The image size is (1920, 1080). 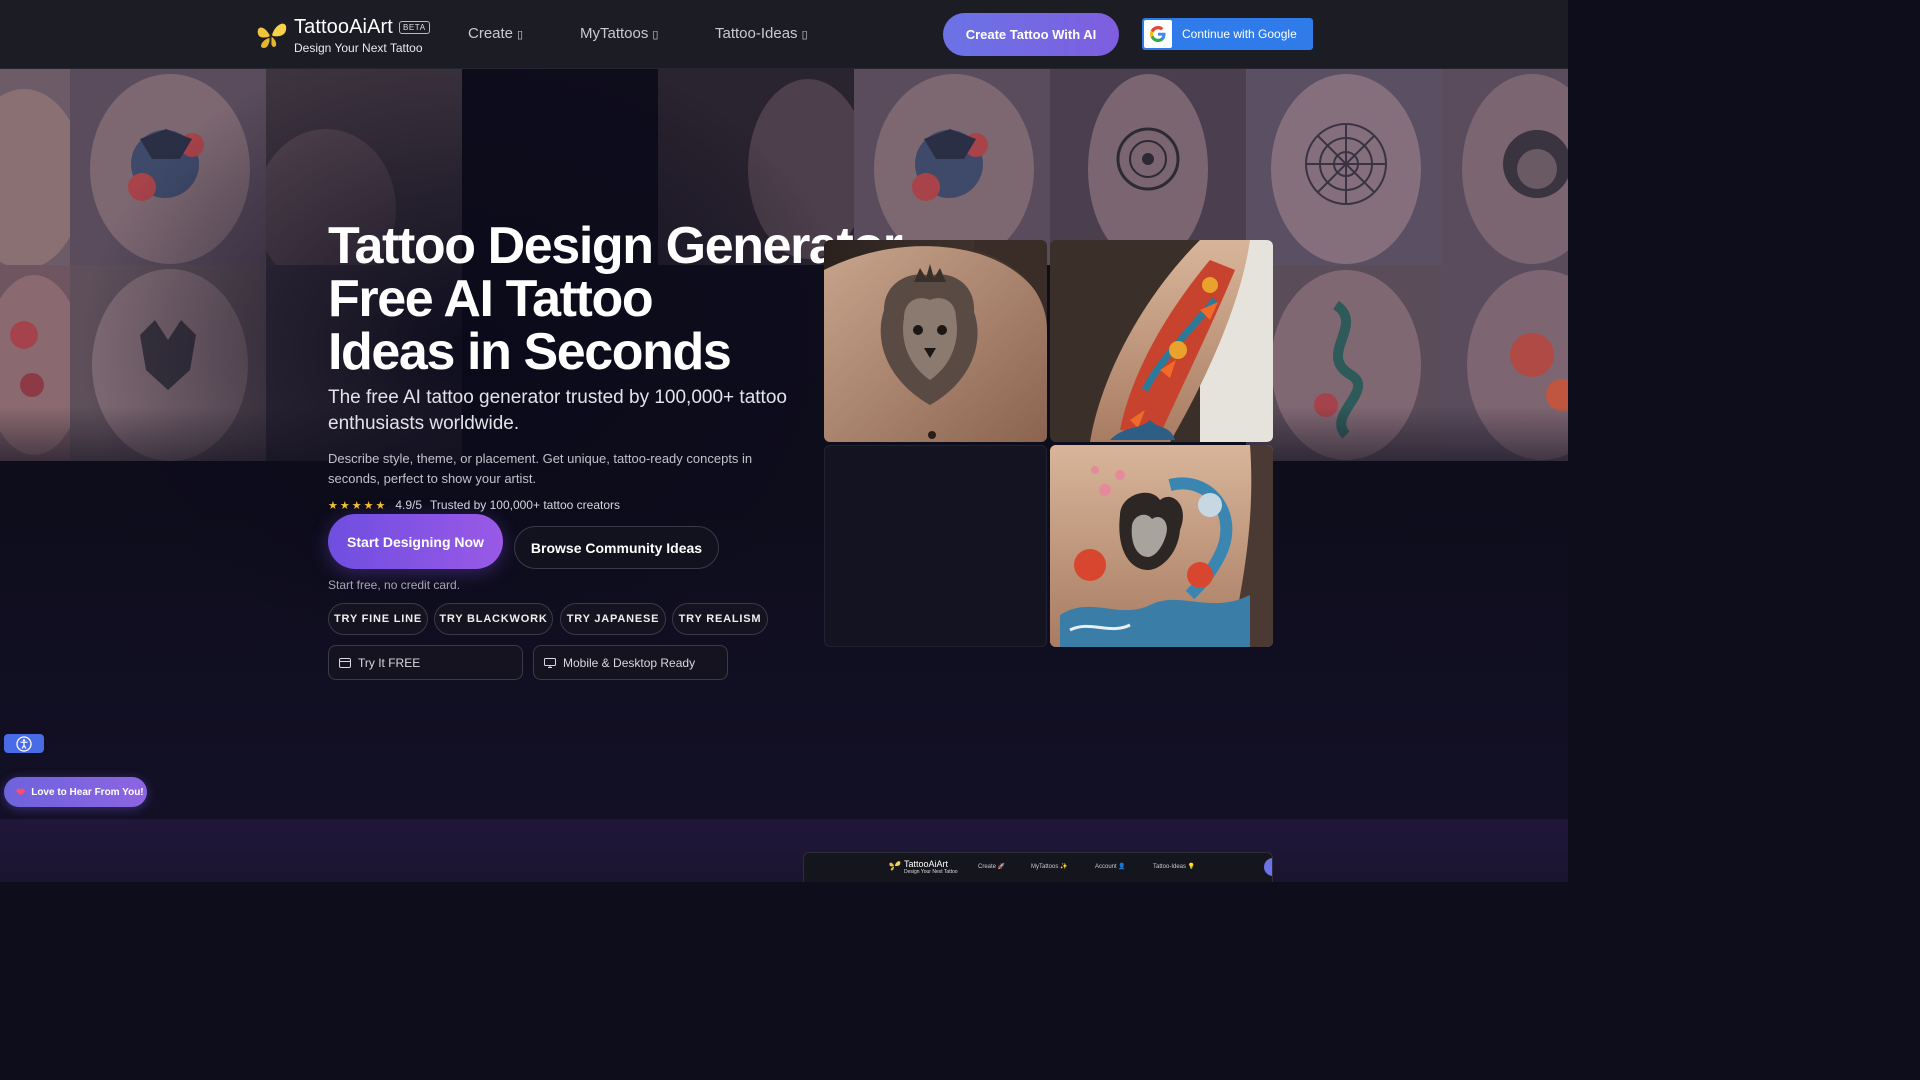 What do you see at coordinates (358, 505) in the screenshot?
I see `star-rating-icon: ★★★★★` at bounding box center [358, 505].